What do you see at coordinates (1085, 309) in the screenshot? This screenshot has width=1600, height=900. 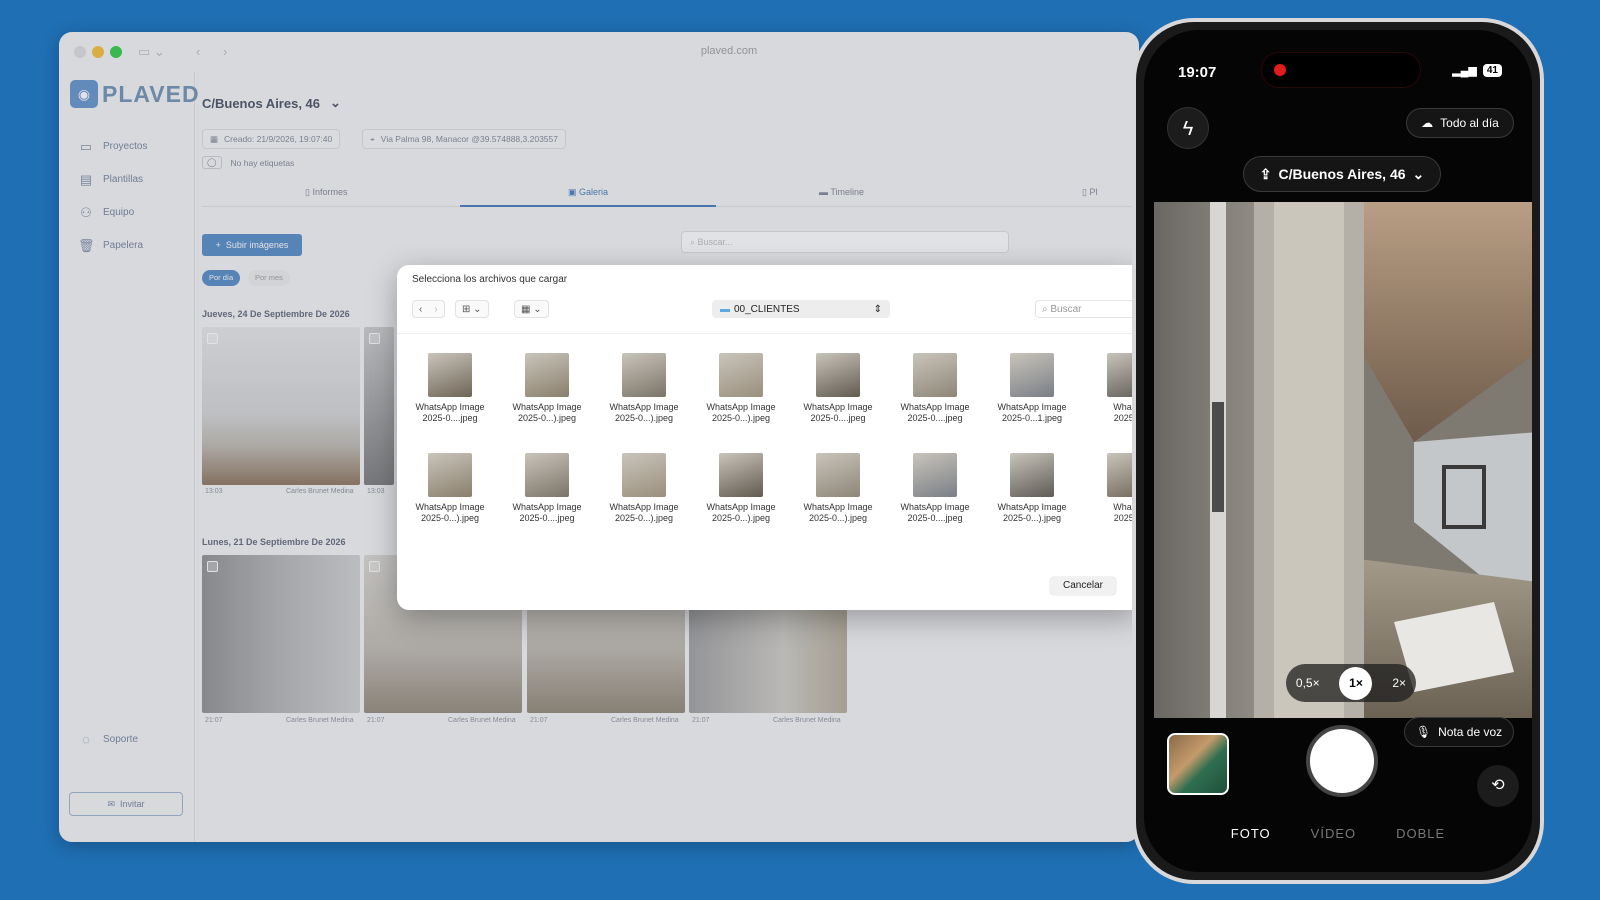 I see `dialog-search-input: ⌕ Buscar` at bounding box center [1085, 309].